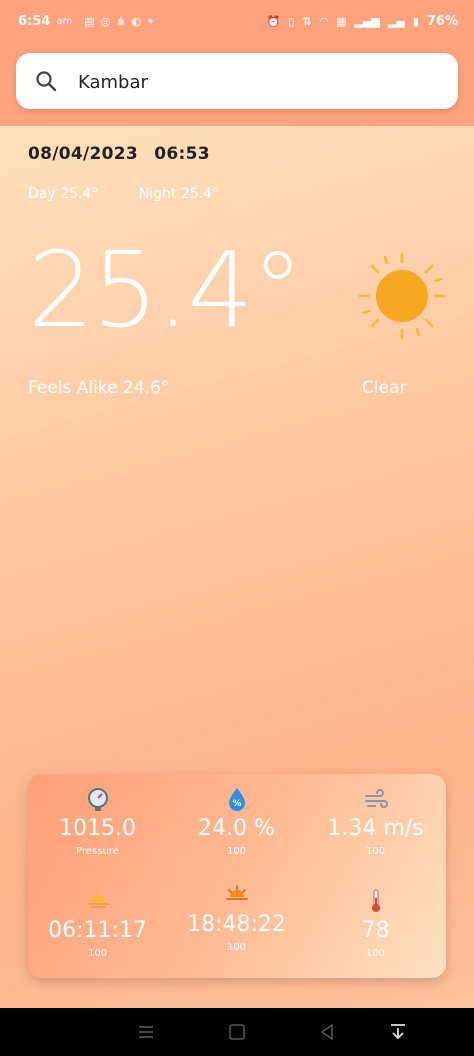 This screenshot has width=474, height=1056. I want to click on wind-cell: 1.34 m/s 100, so click(375, 825).